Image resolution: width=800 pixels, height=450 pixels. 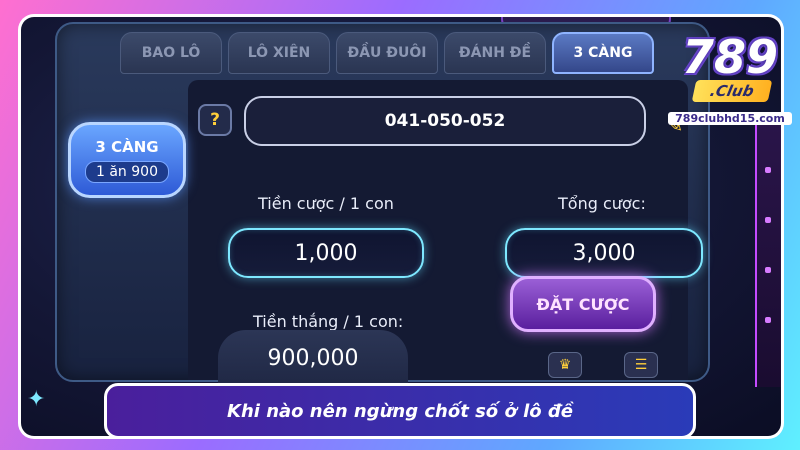 I want to click on stake-label: Tiền cược / 1 con, so click(x=326, y=203).